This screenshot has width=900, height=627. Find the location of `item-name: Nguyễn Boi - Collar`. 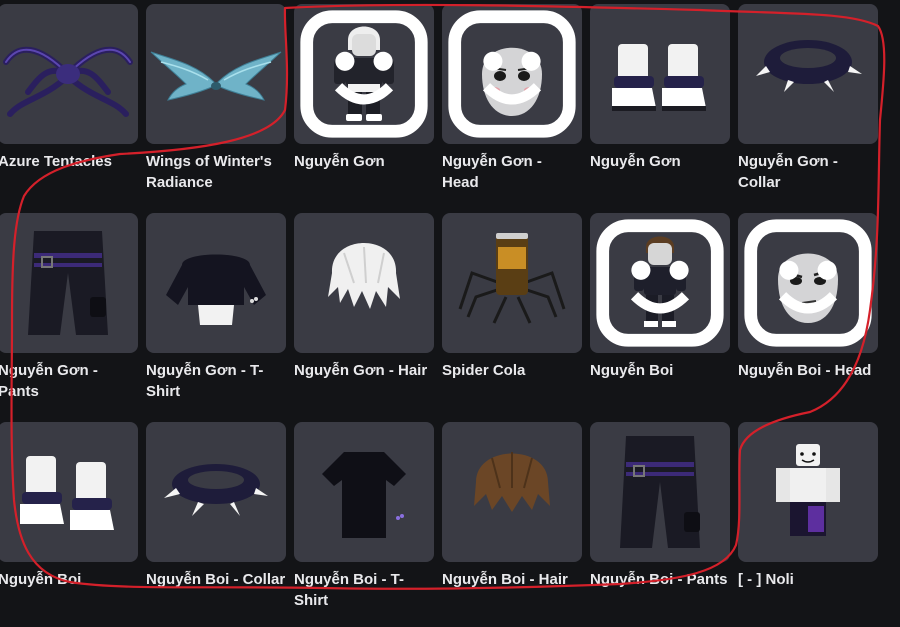

item-name: Nguyễn Boi - Collar is located at coordinates (216, 579).